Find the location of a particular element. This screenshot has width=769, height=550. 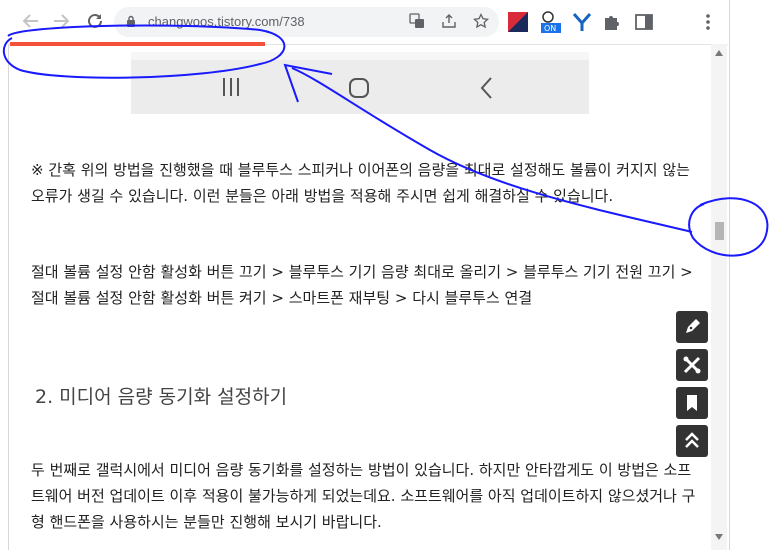

extension-red-icon is located at coordinates (518, 22).